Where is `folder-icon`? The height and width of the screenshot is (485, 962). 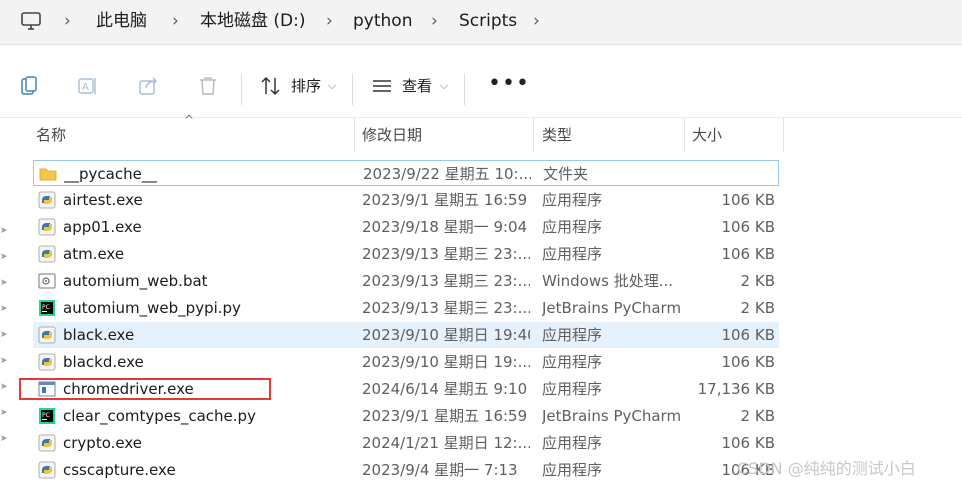
folder-icon is located at coordinates (48, 174).